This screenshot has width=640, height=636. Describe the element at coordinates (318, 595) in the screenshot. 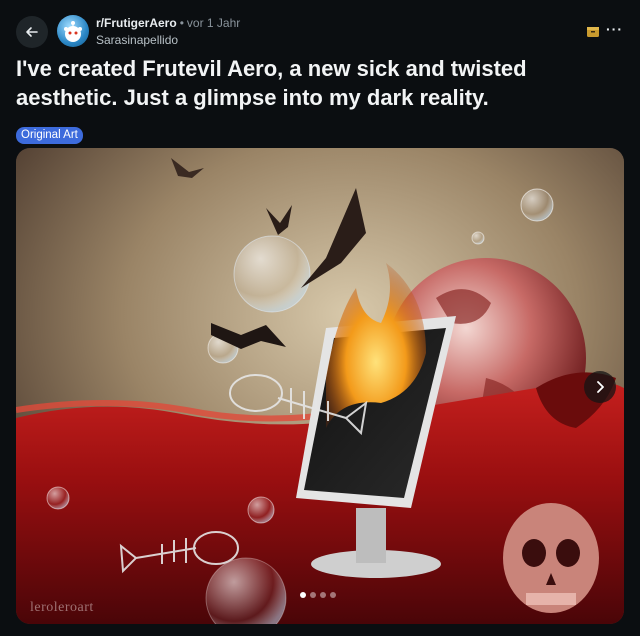

I see `gallery-pagination` at that location.